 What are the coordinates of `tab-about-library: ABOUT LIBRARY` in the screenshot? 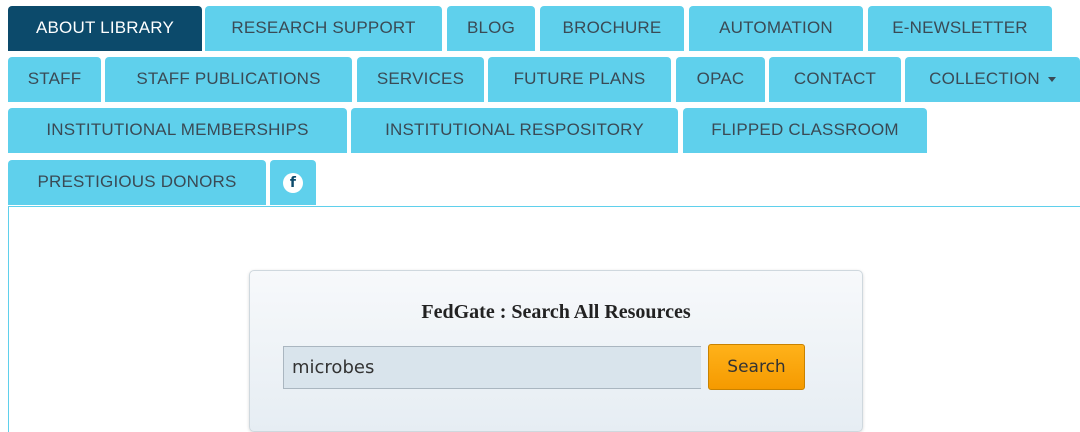 It's located at (105, 28).